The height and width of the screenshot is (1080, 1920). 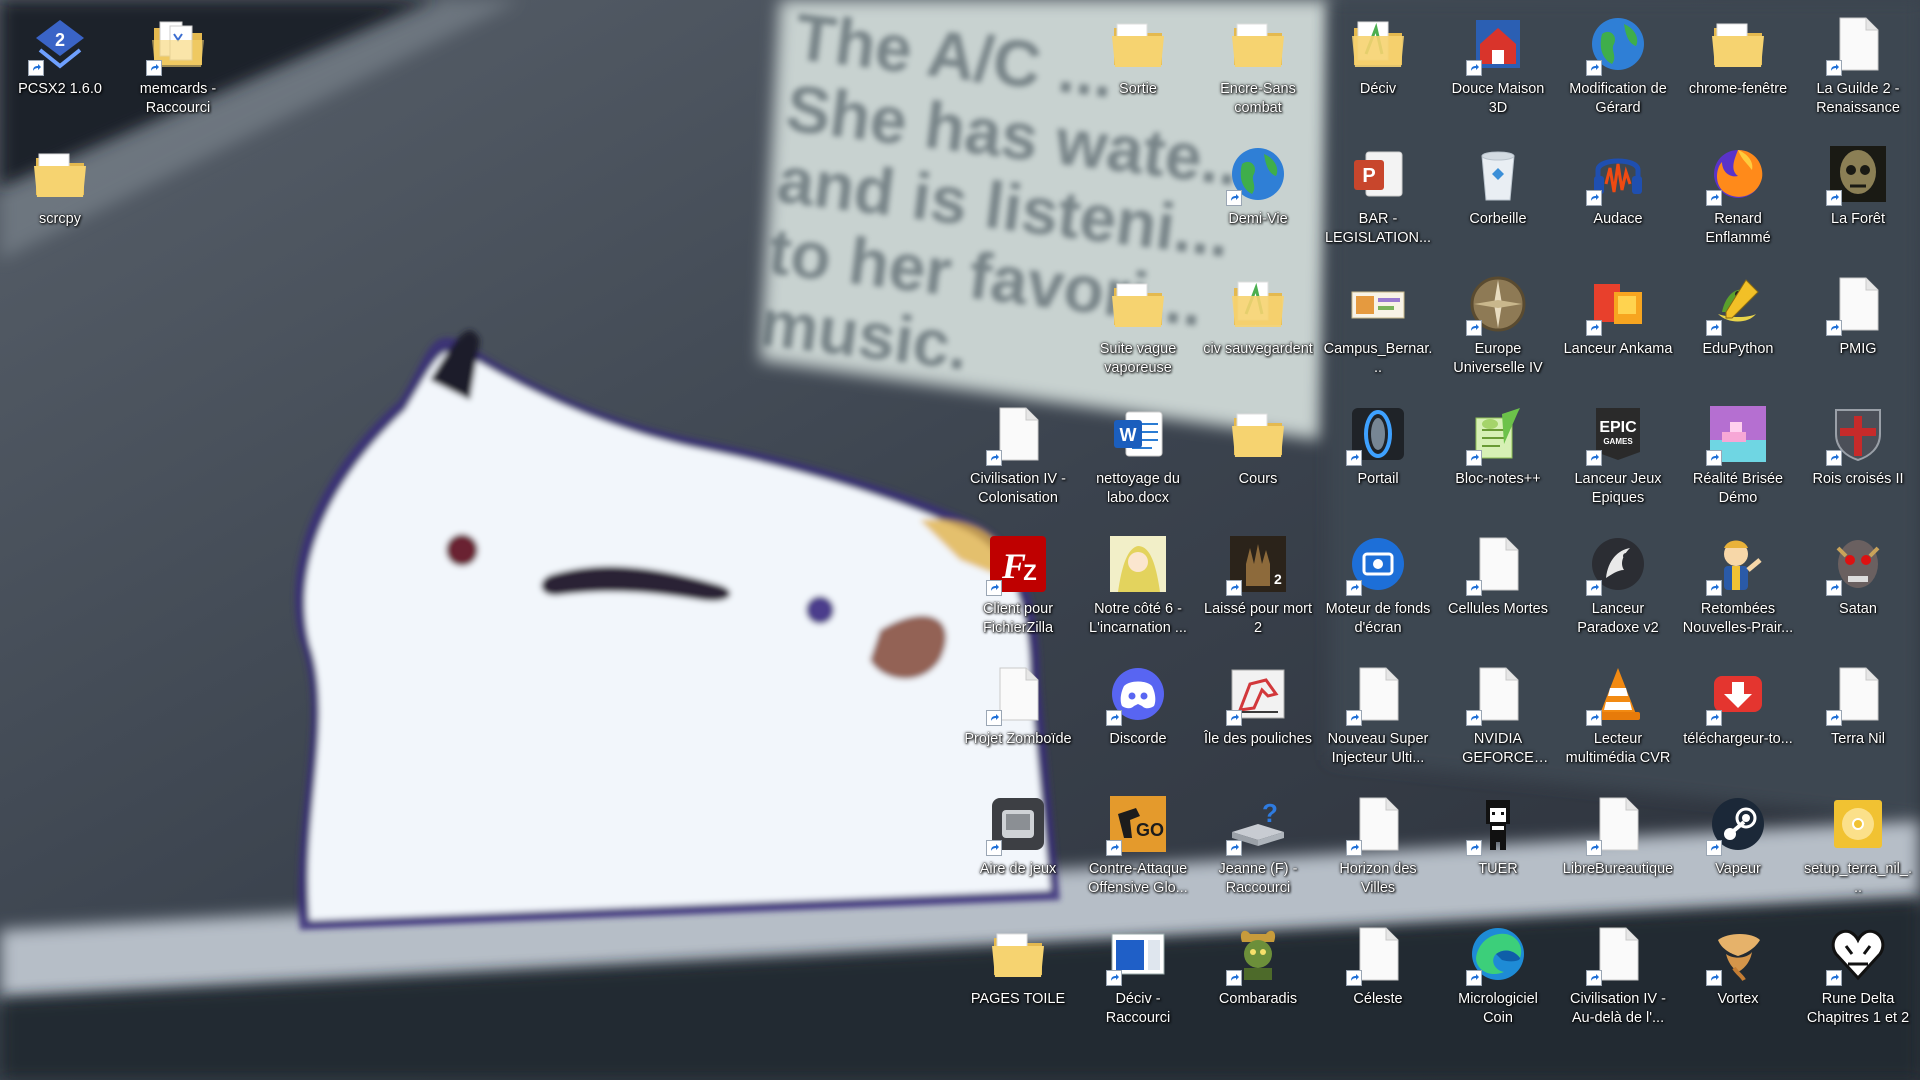 What do you see at coordinates (1738, 846) in the screenshot?
I see `desktop-icon: Vapeur` at bounding box center [1738, 846].